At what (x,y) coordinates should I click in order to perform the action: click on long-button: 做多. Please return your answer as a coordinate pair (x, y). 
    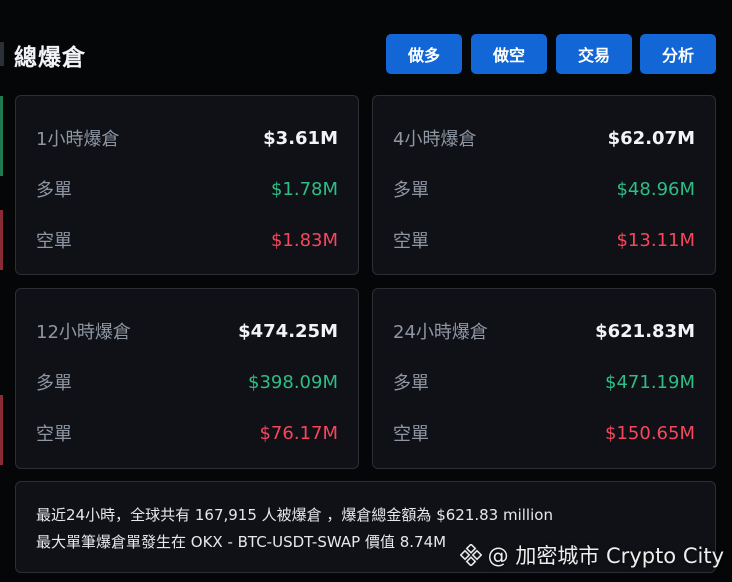
    Looking at the image, I should click on (424, 54).